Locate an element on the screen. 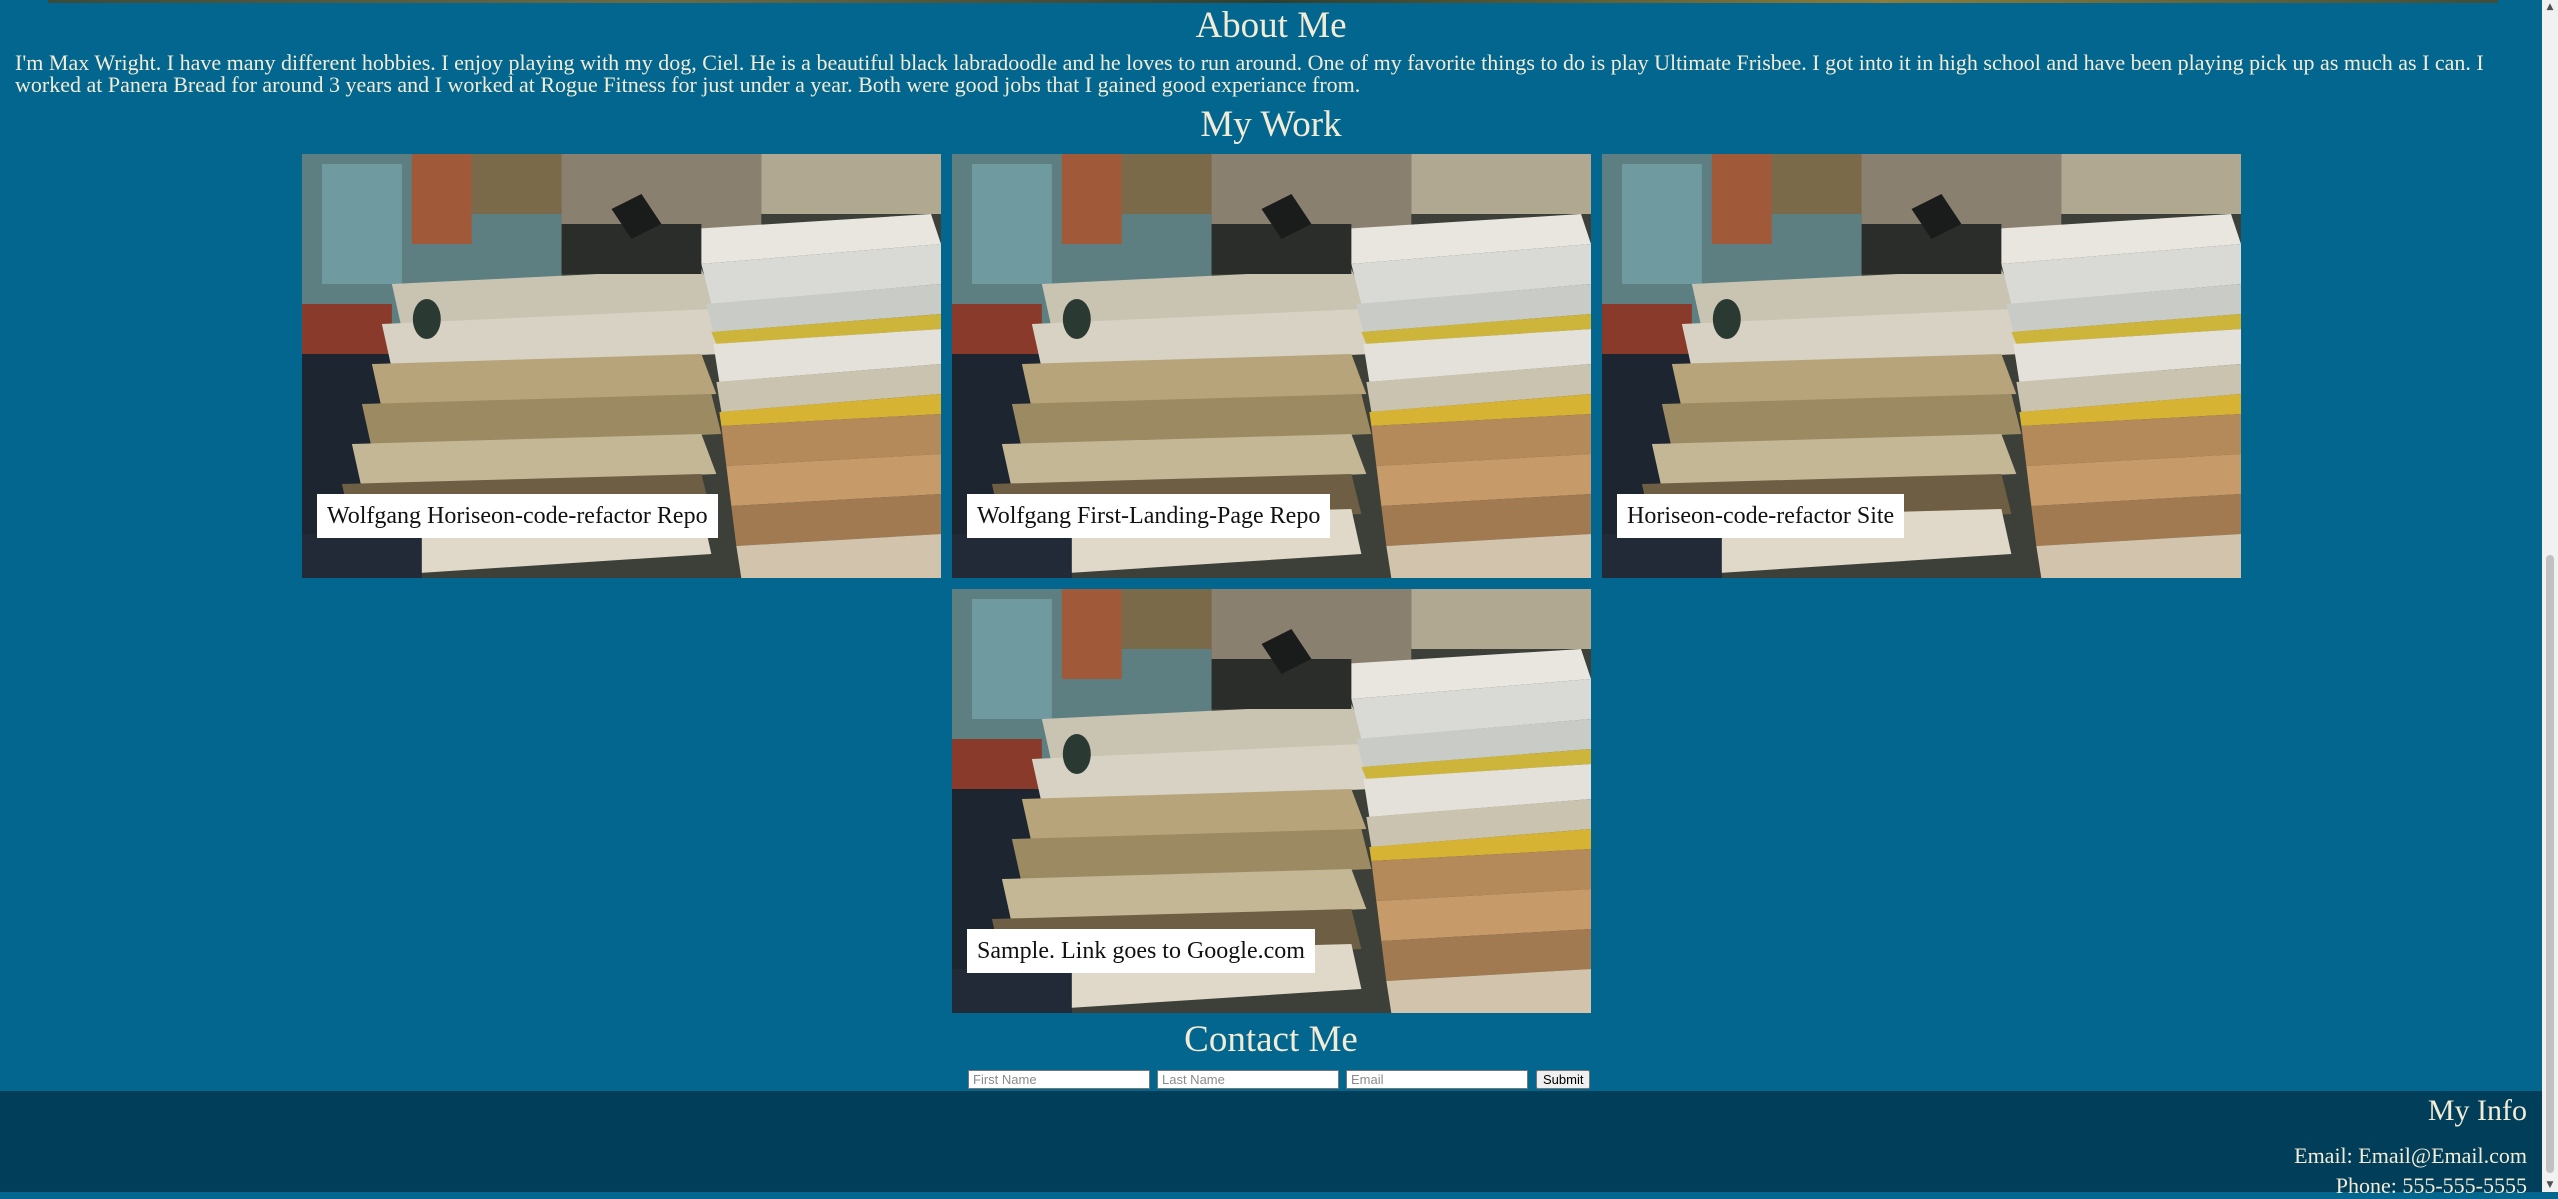  footer-phone: Phone: 555-555-5555 is located at coordinates (2431, 1185).